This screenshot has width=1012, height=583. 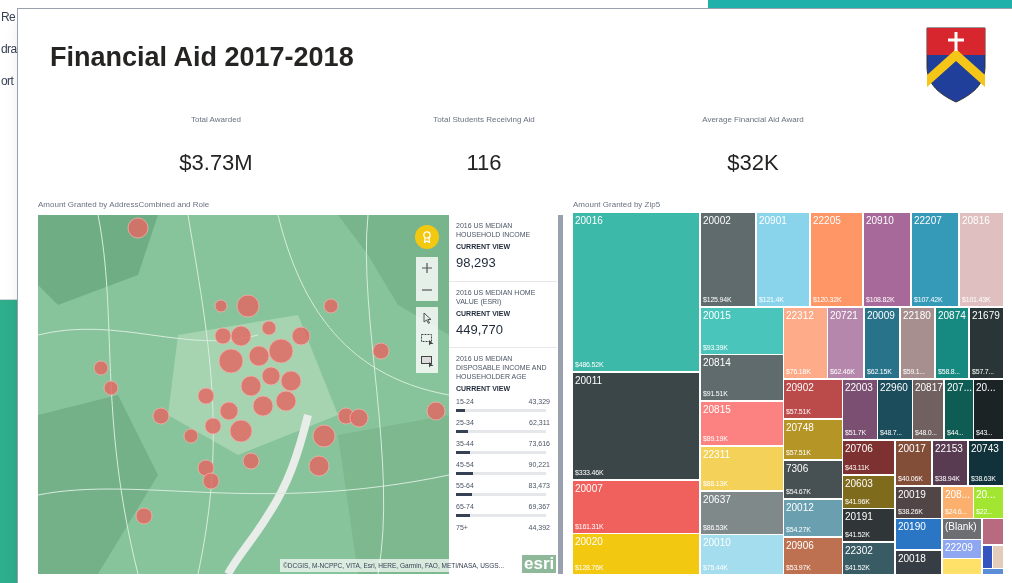 I want to click on kpi-value: 116, so click(x=484, y=163).